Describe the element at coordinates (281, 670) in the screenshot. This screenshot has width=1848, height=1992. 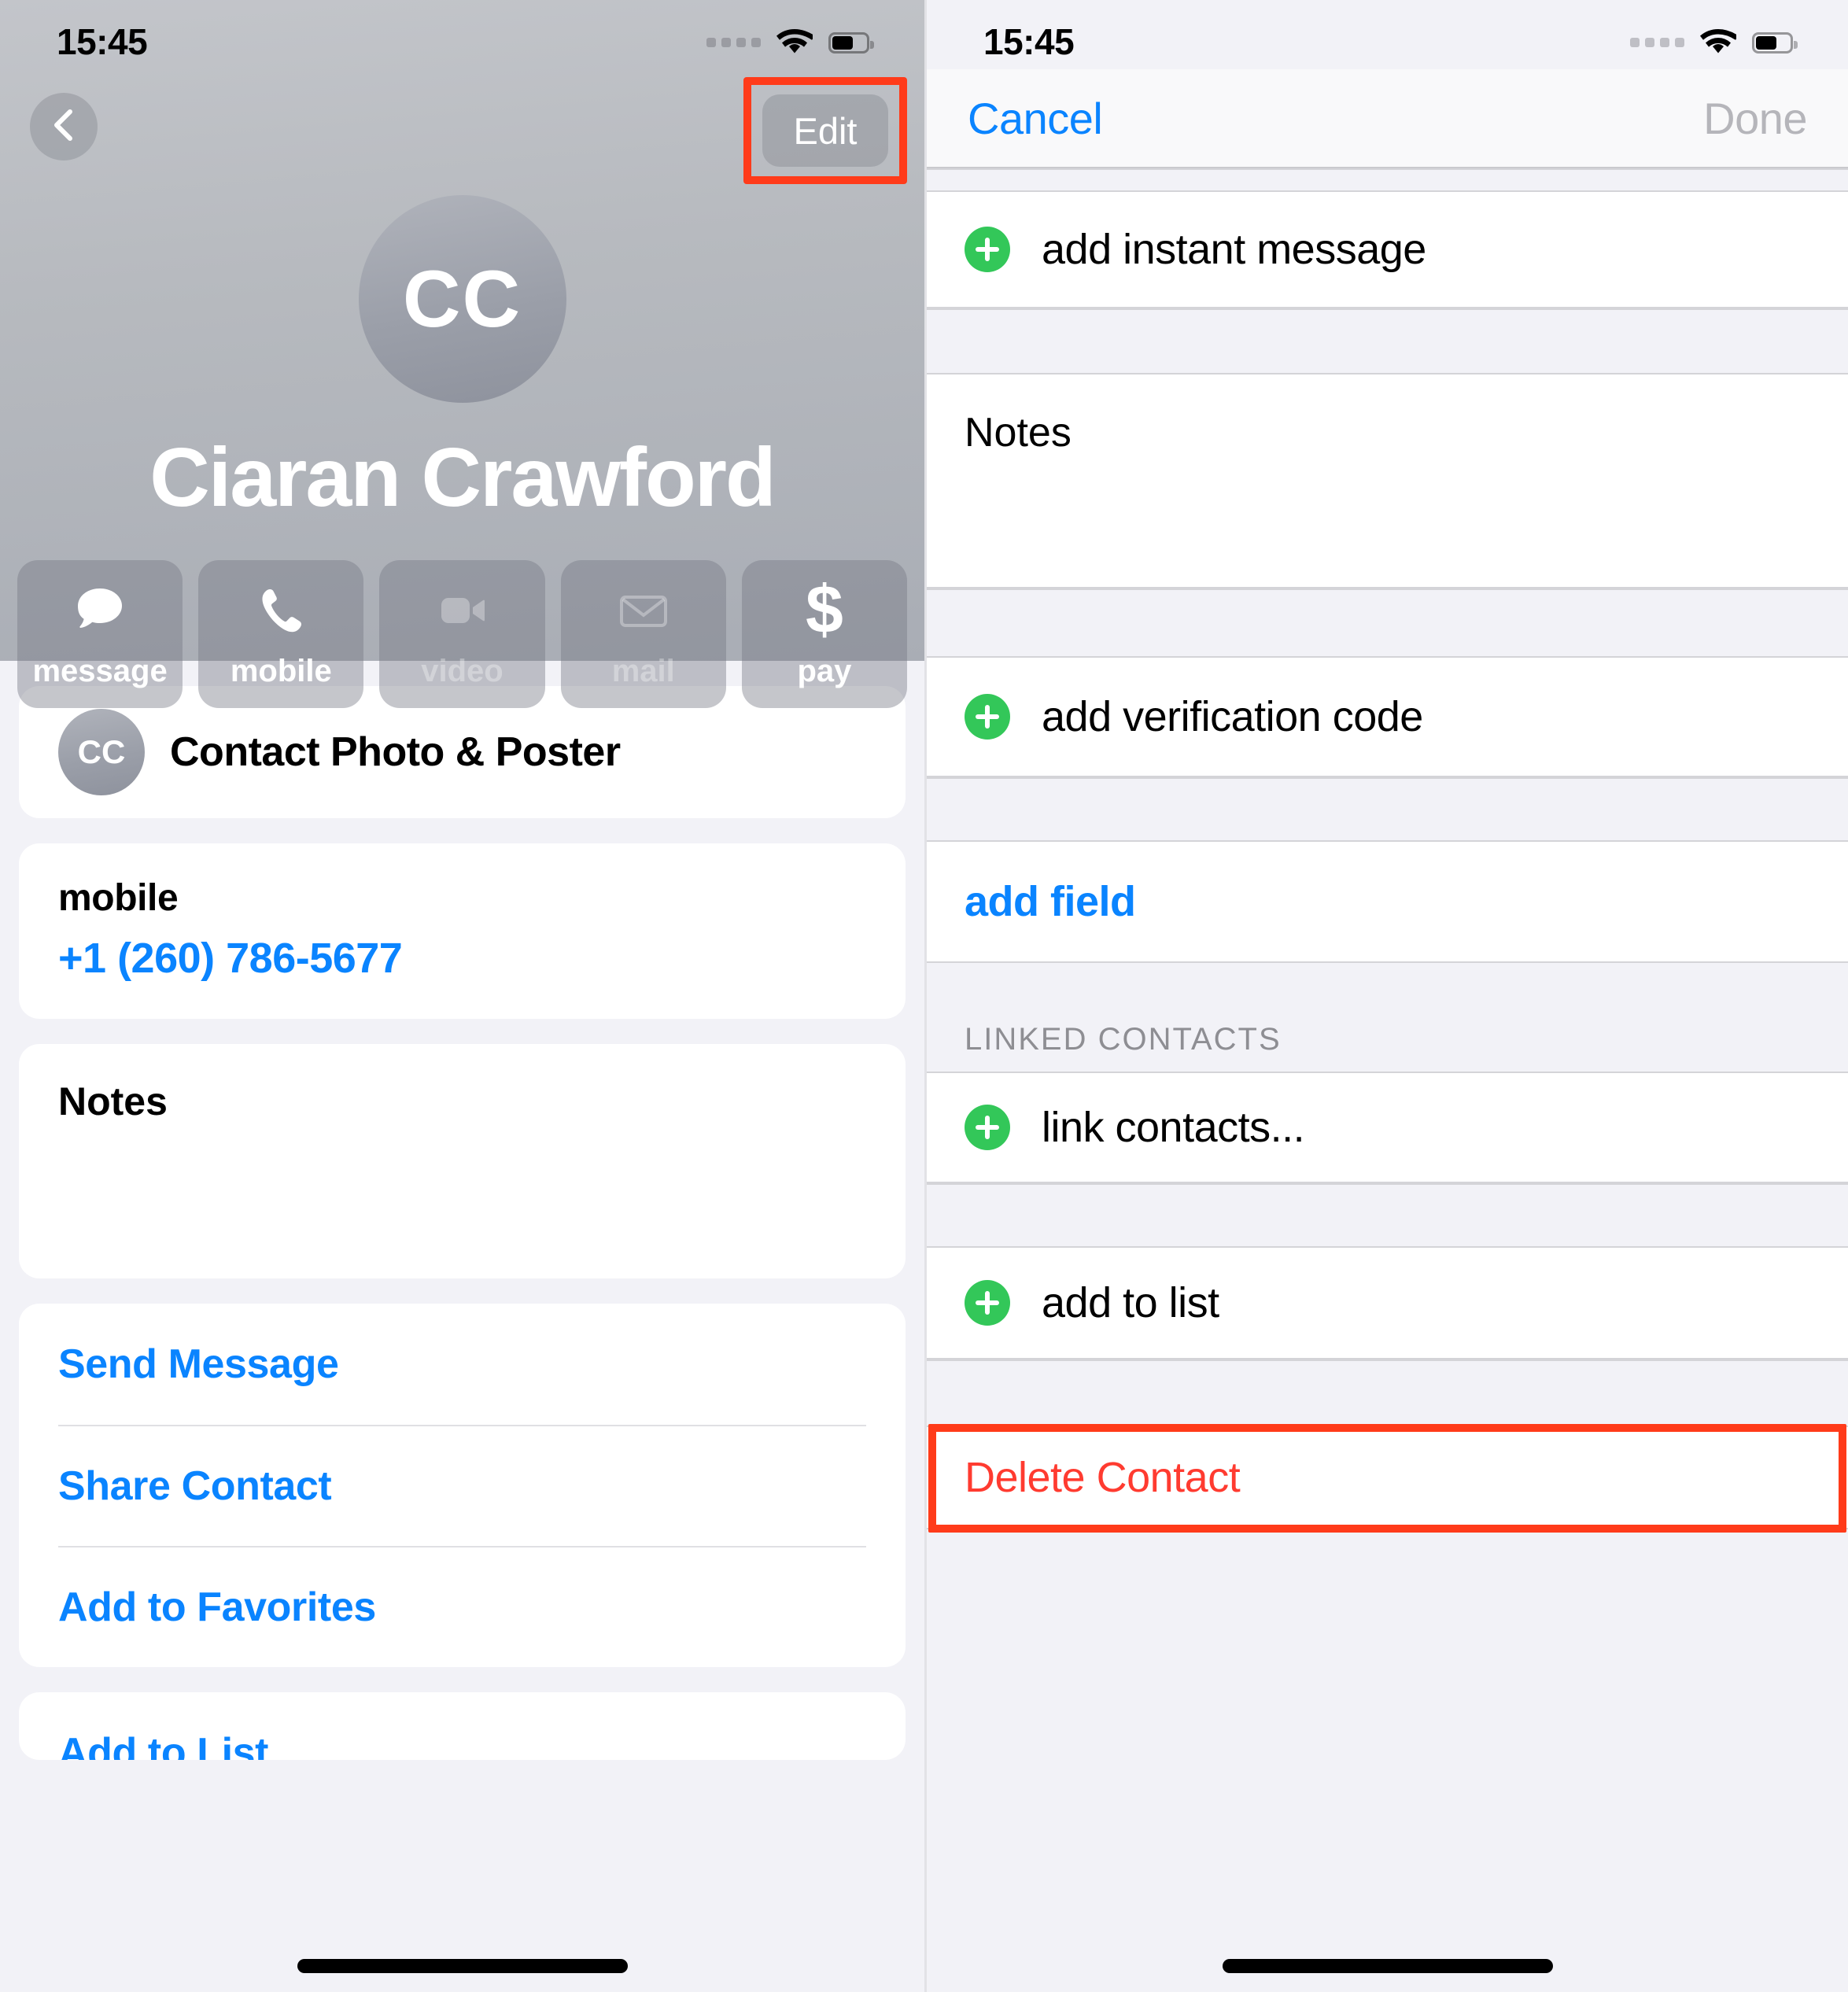
I see `quick-action-label: mobile` at that location.